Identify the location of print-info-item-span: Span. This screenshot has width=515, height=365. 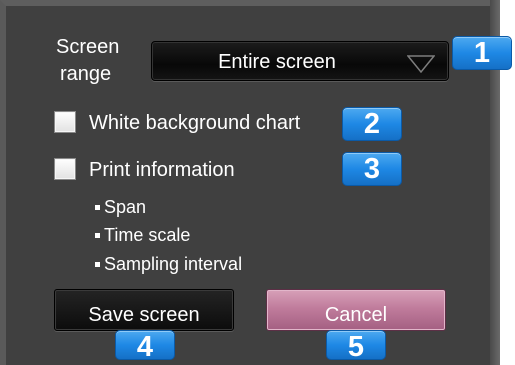
(125, 207).